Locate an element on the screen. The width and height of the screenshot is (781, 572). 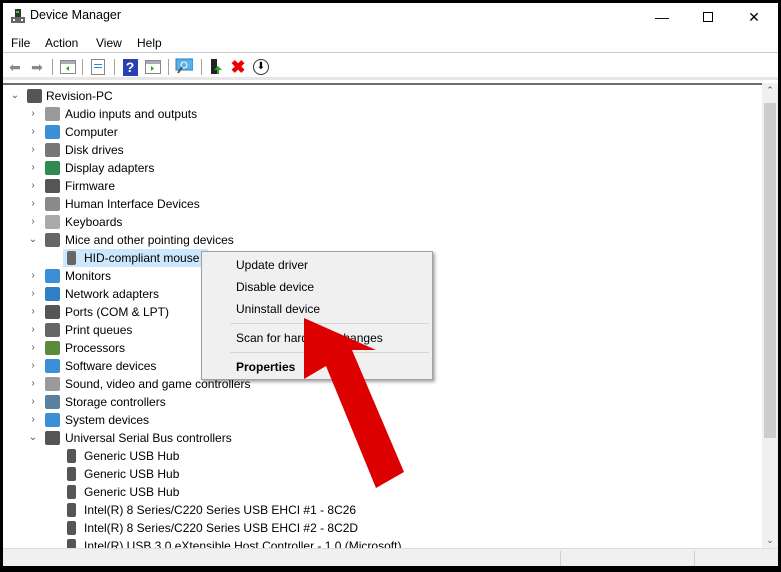
category-label: Disk drives is located at coordinates (94, 150).